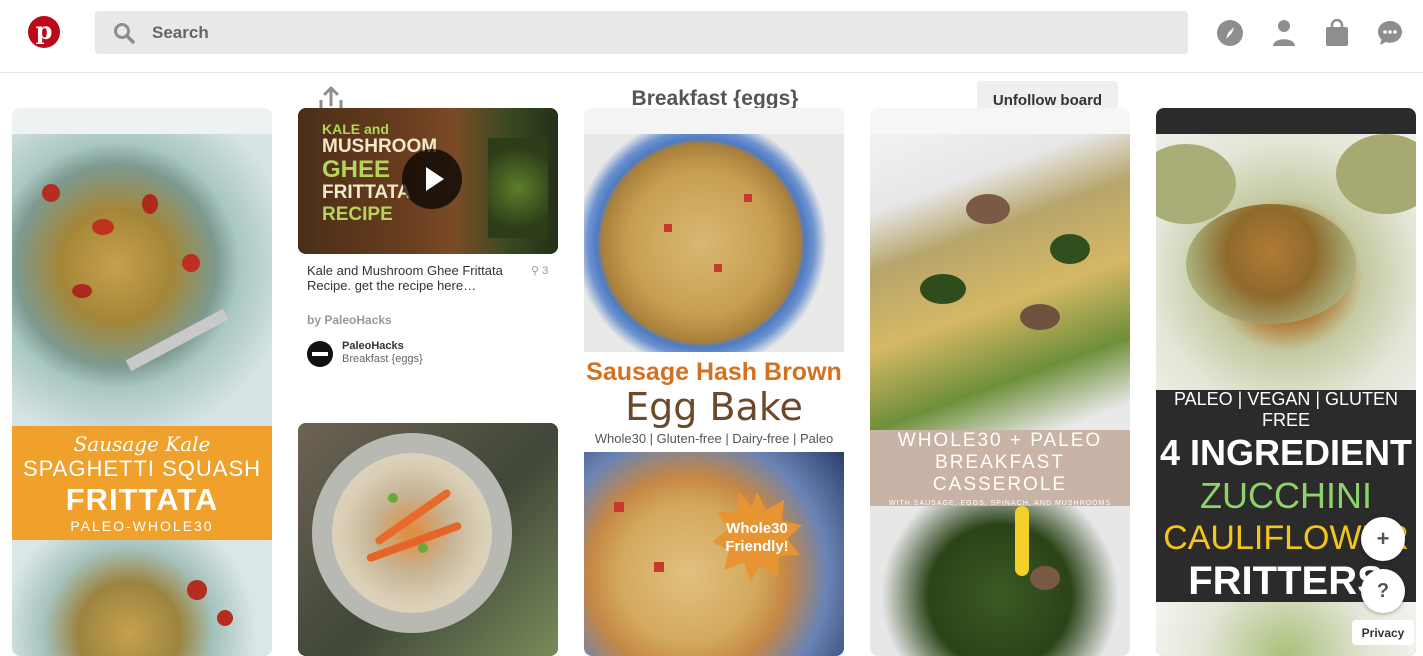 This screenshot has width=1423, height=656. Describe the element at coordinates (1000, 473) in the screenshot. I see `pin-title-line: BREAKFAST CASSEROLE` at that location.